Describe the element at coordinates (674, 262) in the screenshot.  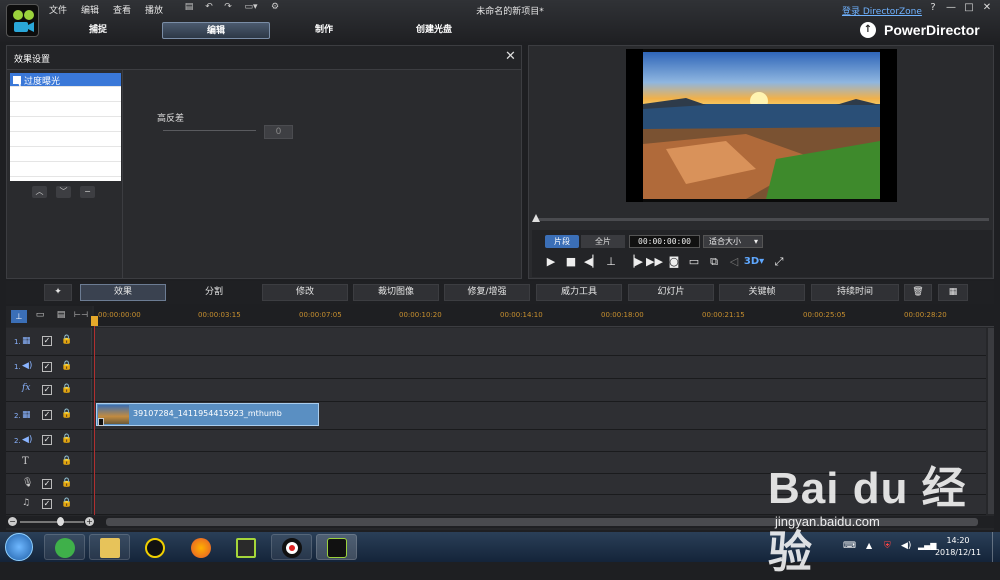
I see `camera-icon: ◙` at that location.